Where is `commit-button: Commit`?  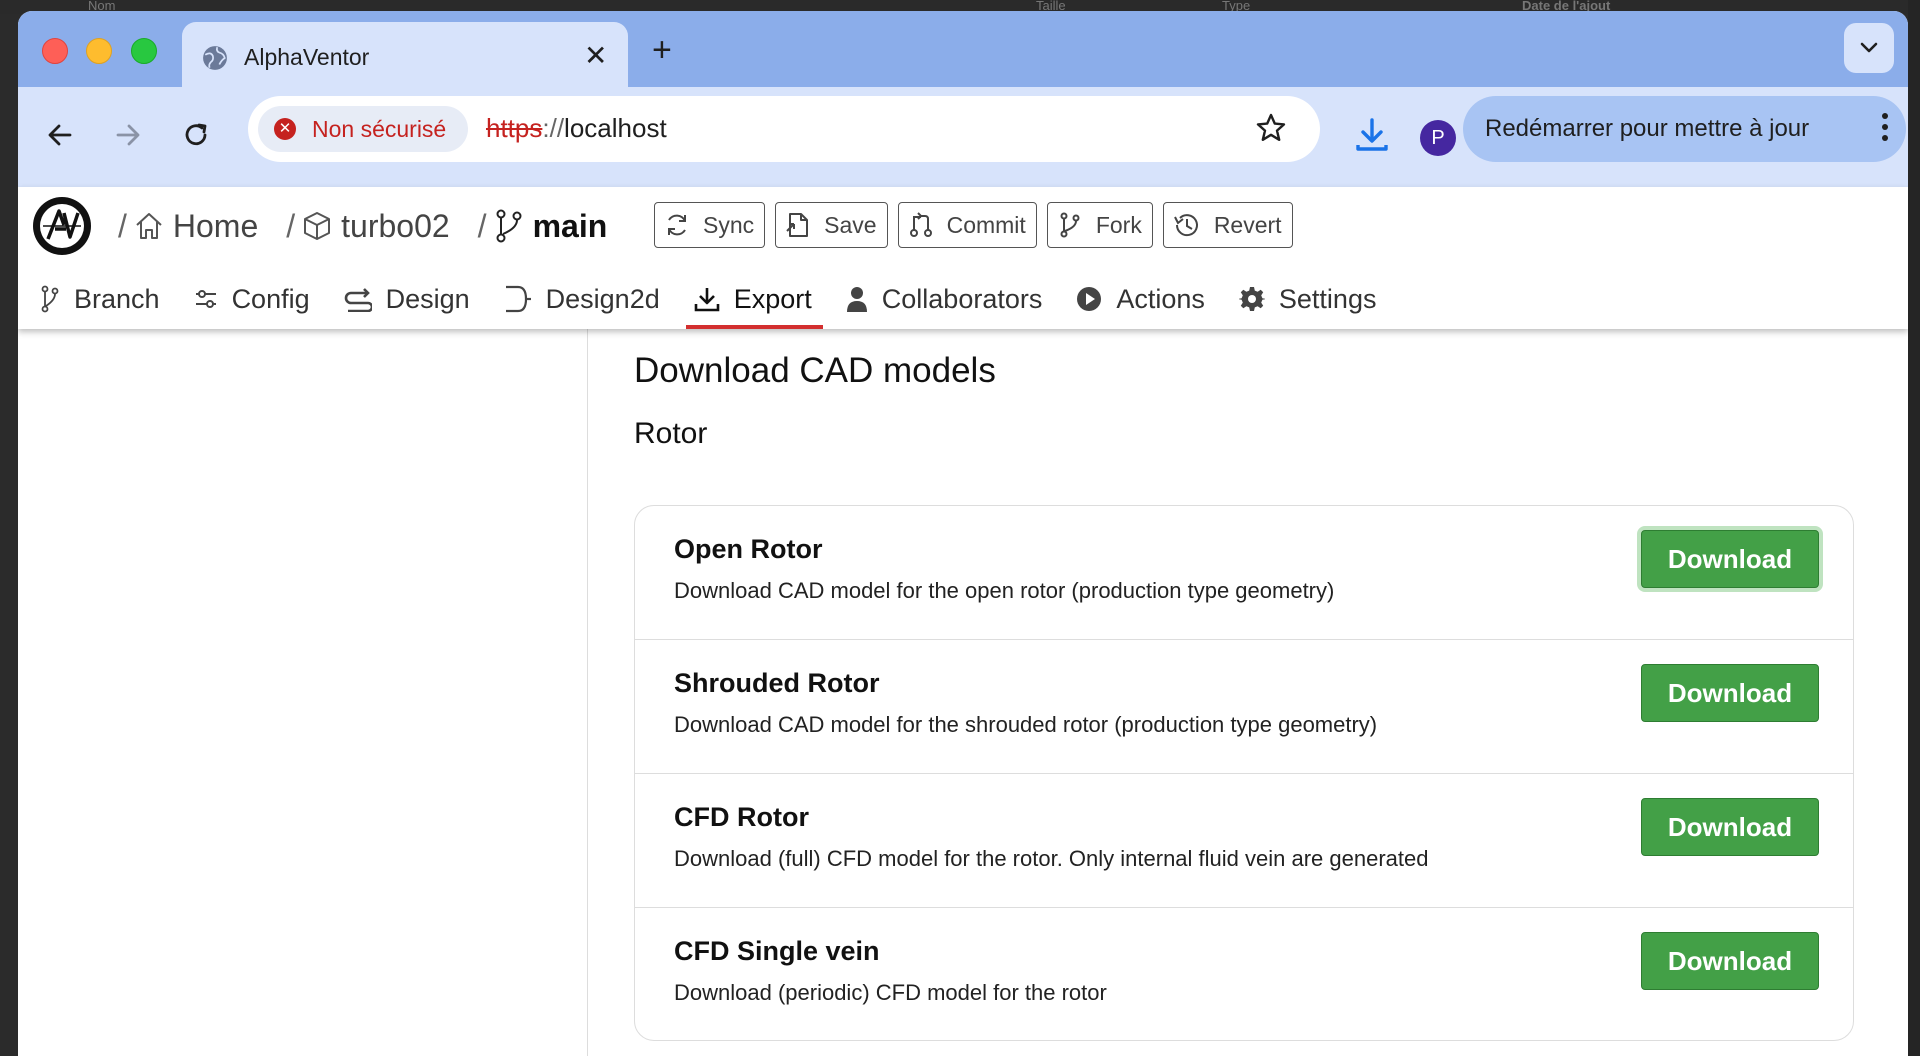 commit-button: Commit is located at coordinates (967, 225).